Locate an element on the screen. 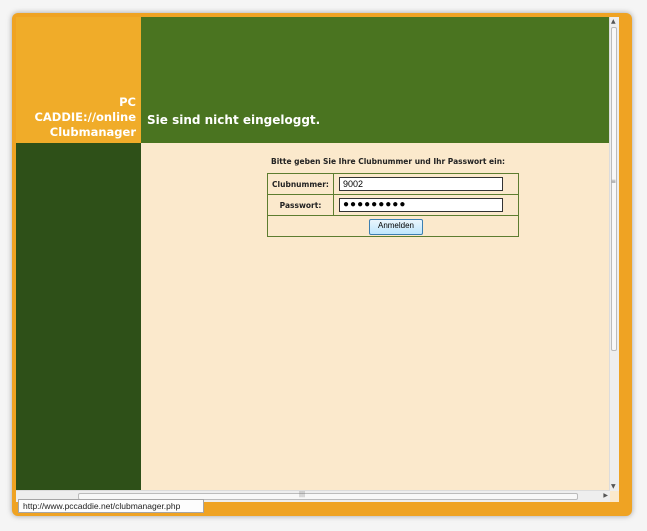  club-number-row: Clubnummer: 9002 is located at coordinates (393, 184).